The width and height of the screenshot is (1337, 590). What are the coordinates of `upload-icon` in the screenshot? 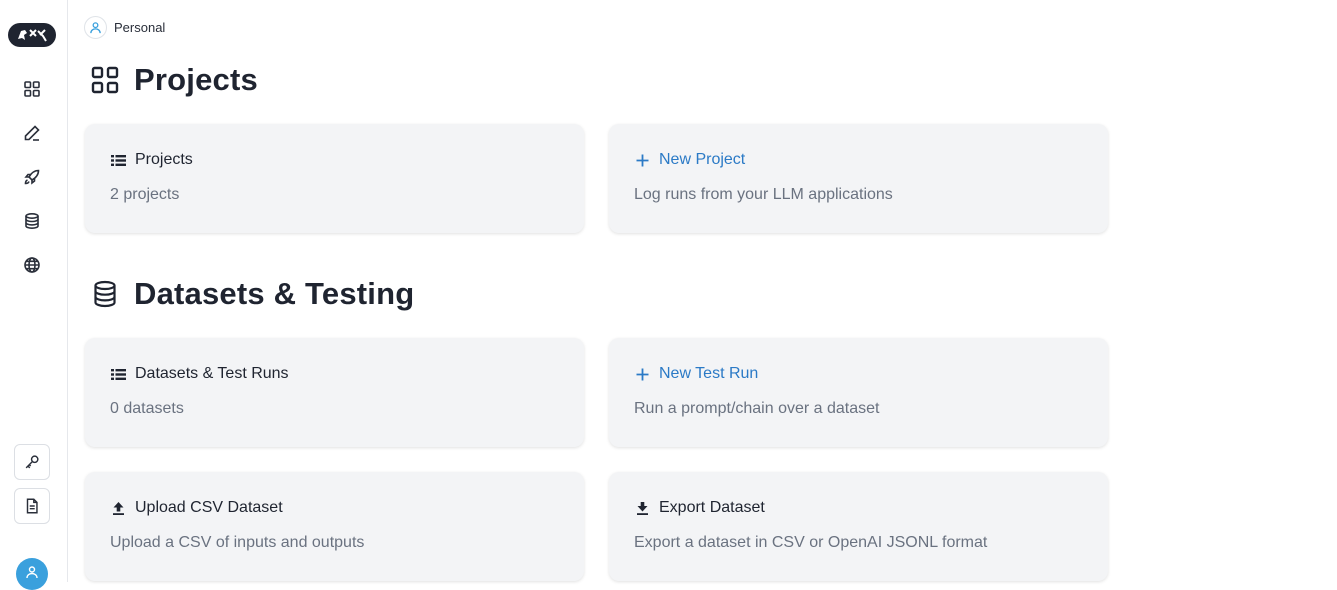 It's located at (118, 508).